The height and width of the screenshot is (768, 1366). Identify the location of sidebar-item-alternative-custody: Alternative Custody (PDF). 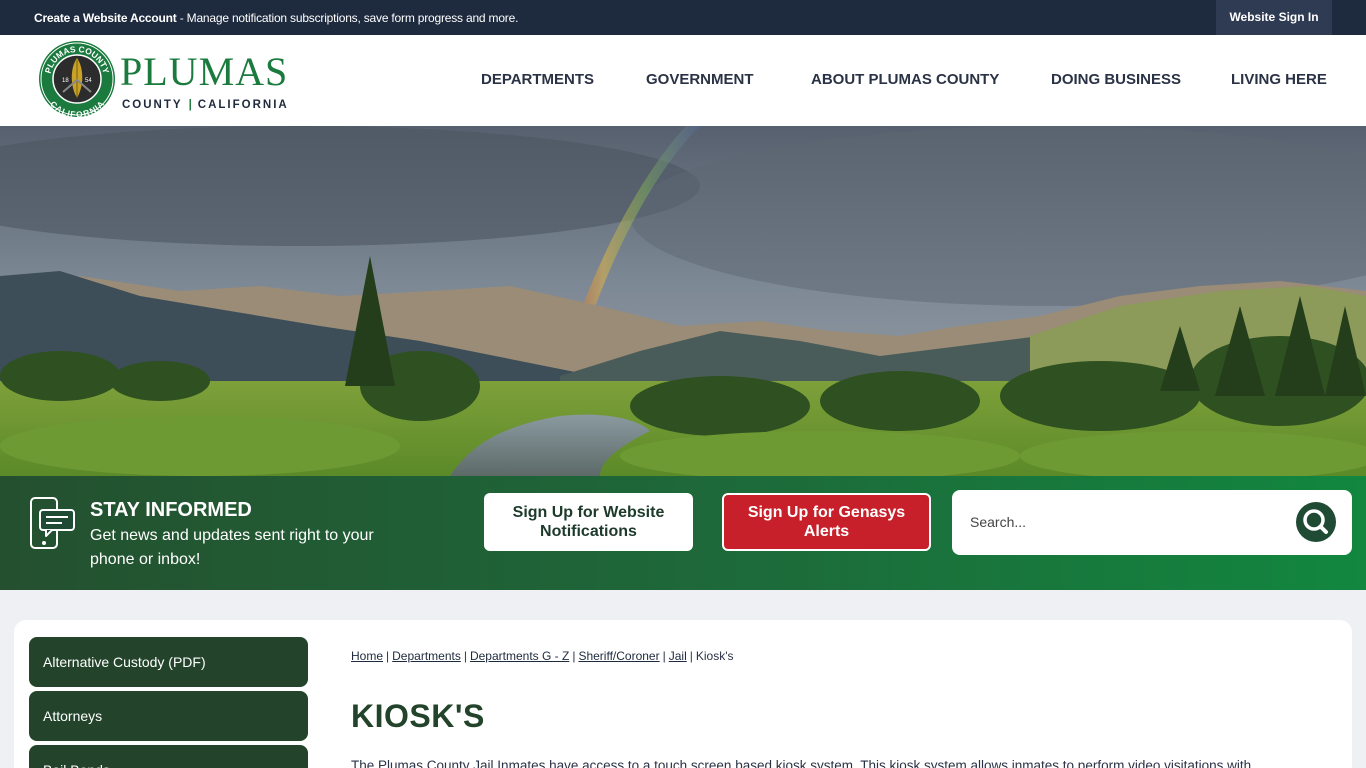
(168, 662).